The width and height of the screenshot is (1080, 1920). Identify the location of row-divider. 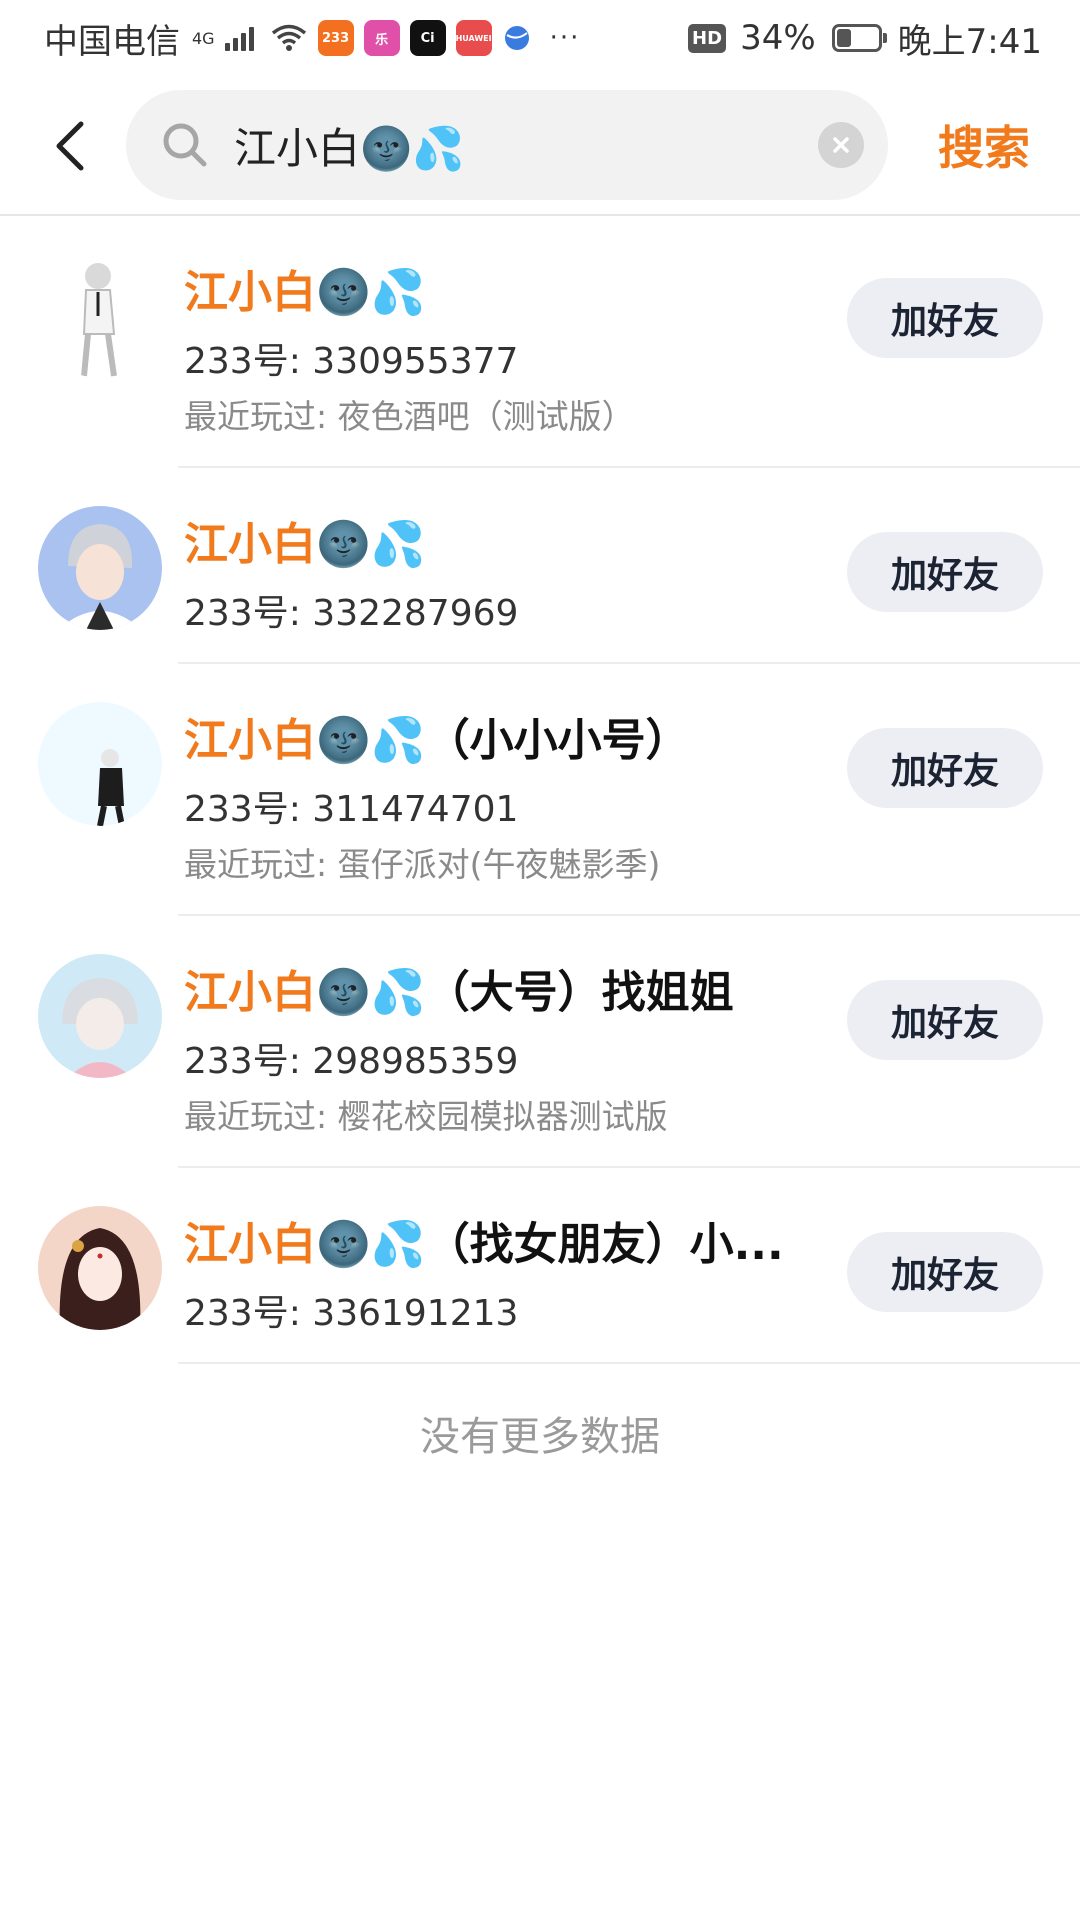
(629, 1363).